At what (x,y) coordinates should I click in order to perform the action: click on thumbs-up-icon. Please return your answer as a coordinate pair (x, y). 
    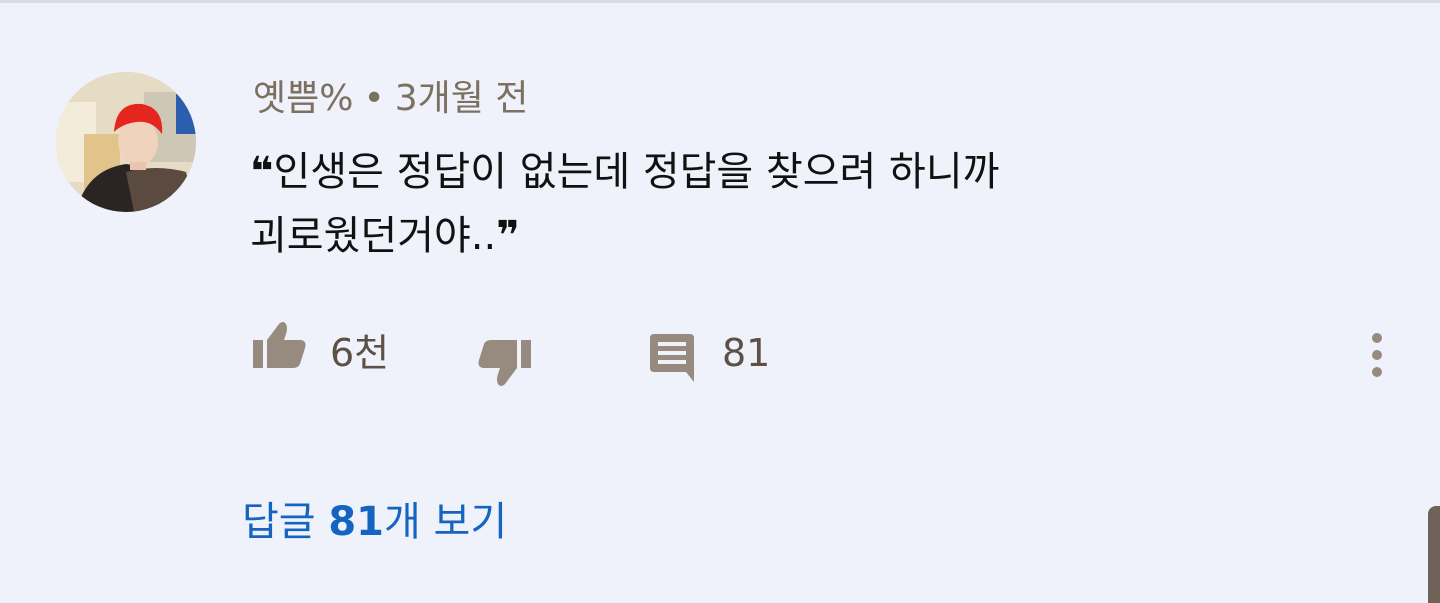
    Looking at the image, I should click on (280, 345).